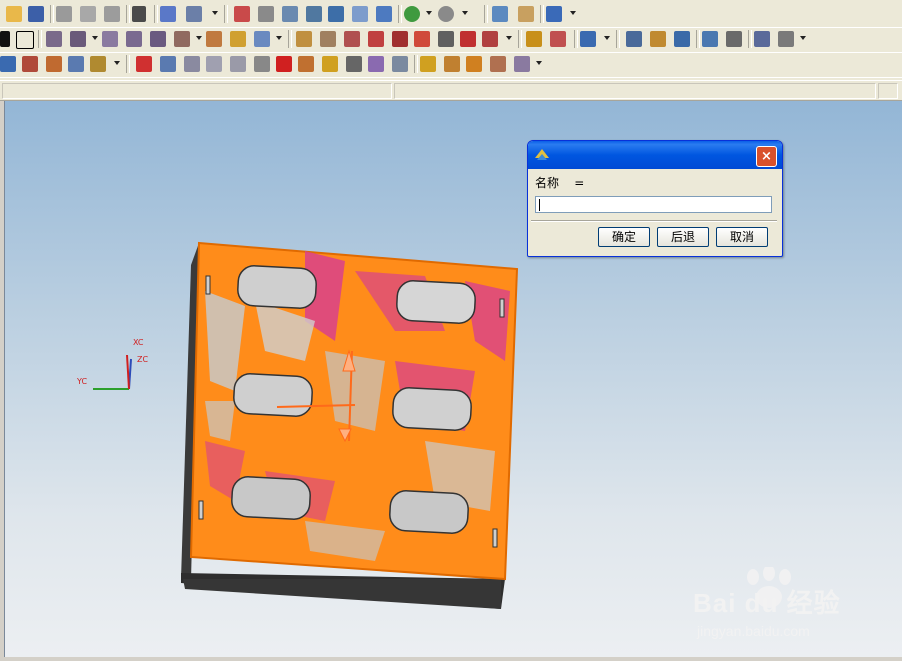  What do you see at coordinates (238, 64) in the screenshot?
I see `parting-surface-icon` at bounding box center [238, 64].